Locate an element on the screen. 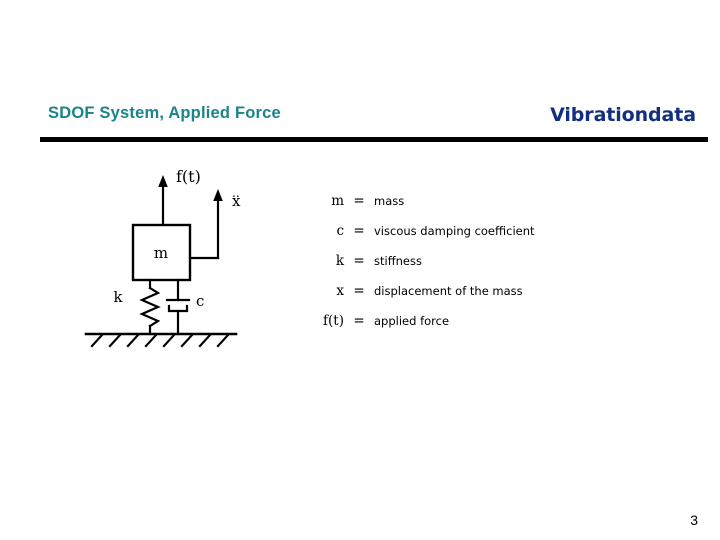 Image resolution: width=720 pixels, height=540 pixels. acceleration-dots-label: .. is located at coordinates (236, 193).